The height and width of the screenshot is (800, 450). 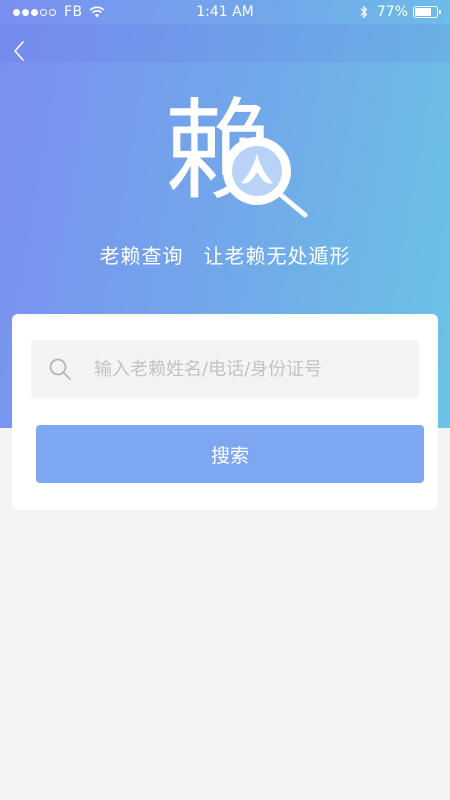 What do you see at coordinates (423, 12) in the screenshot?
I see `battery-level` at bounding box center [423, 12].